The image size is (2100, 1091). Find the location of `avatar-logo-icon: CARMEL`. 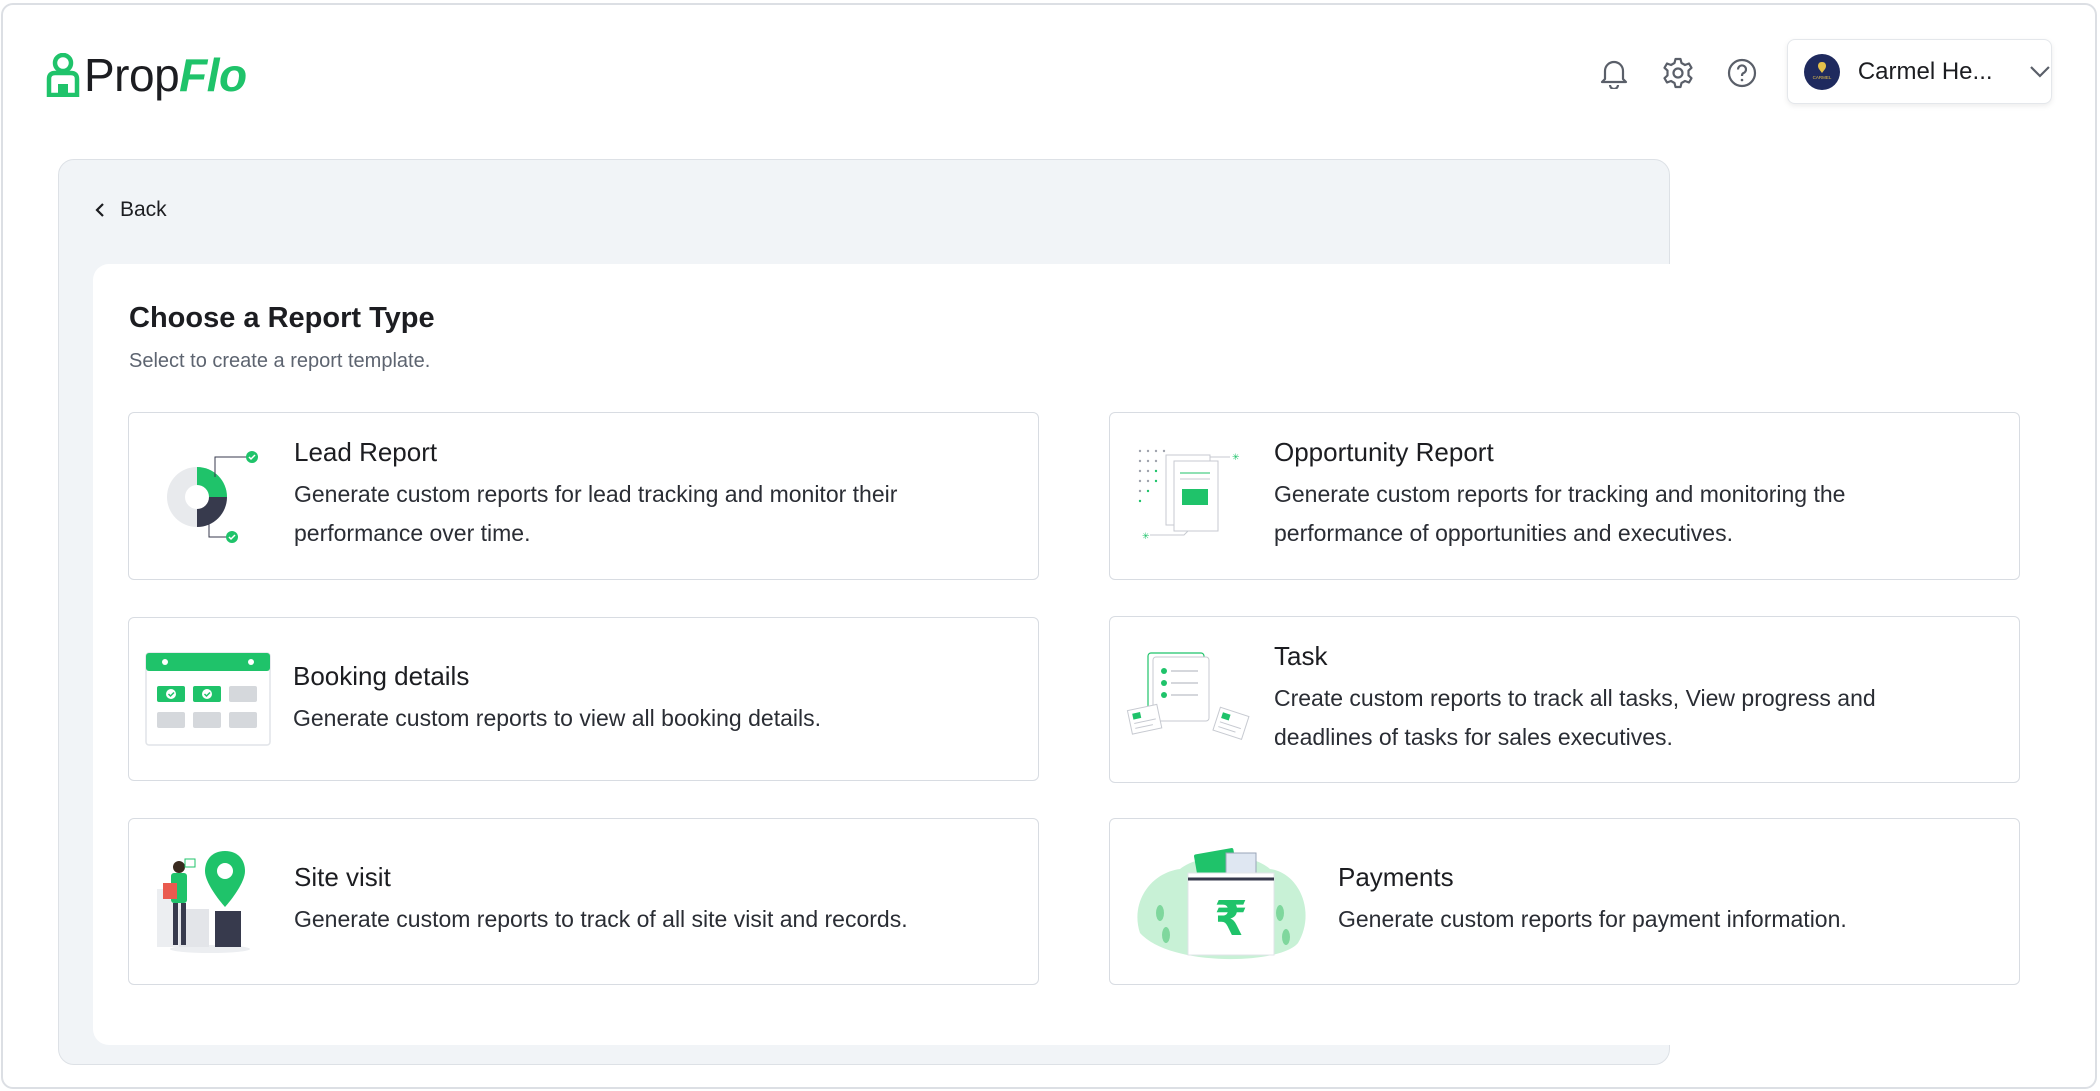

avatar-logo-icon: CARMEL is located at coordinates (1822, 70).